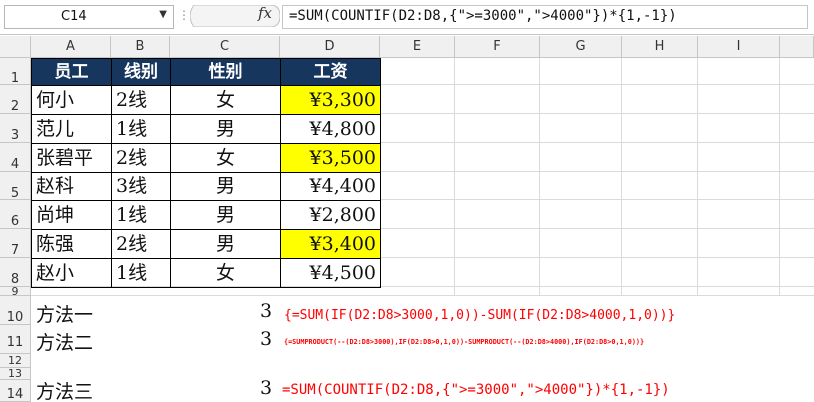  Describe the element at coordinates (330, 244) in the screenshot. I see `cell-salary: ¥3,400` at that location.